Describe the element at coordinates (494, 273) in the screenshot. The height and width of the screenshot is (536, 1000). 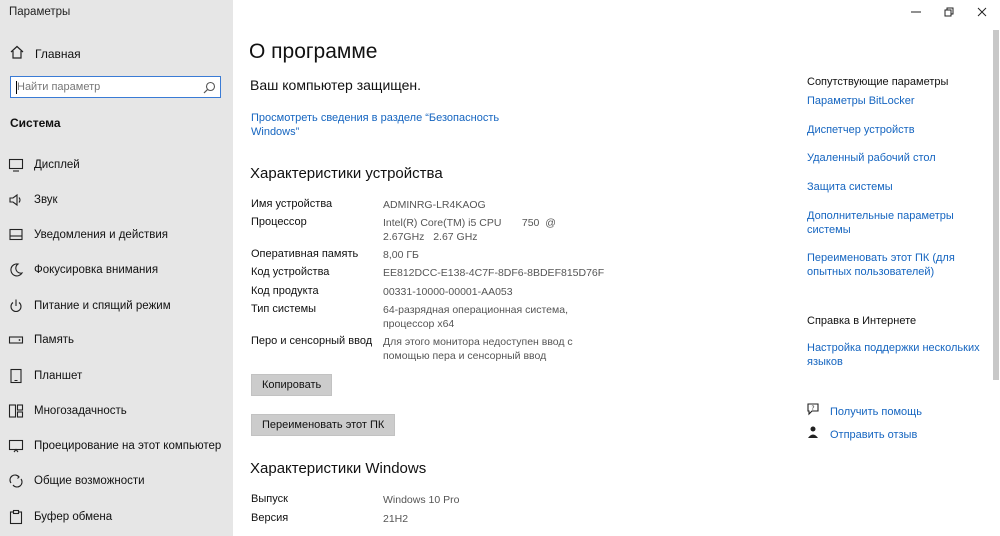
I see `spec-value: EE812DCC-E138-4C7F-8DF6-8BDEF815D76F` at that location.